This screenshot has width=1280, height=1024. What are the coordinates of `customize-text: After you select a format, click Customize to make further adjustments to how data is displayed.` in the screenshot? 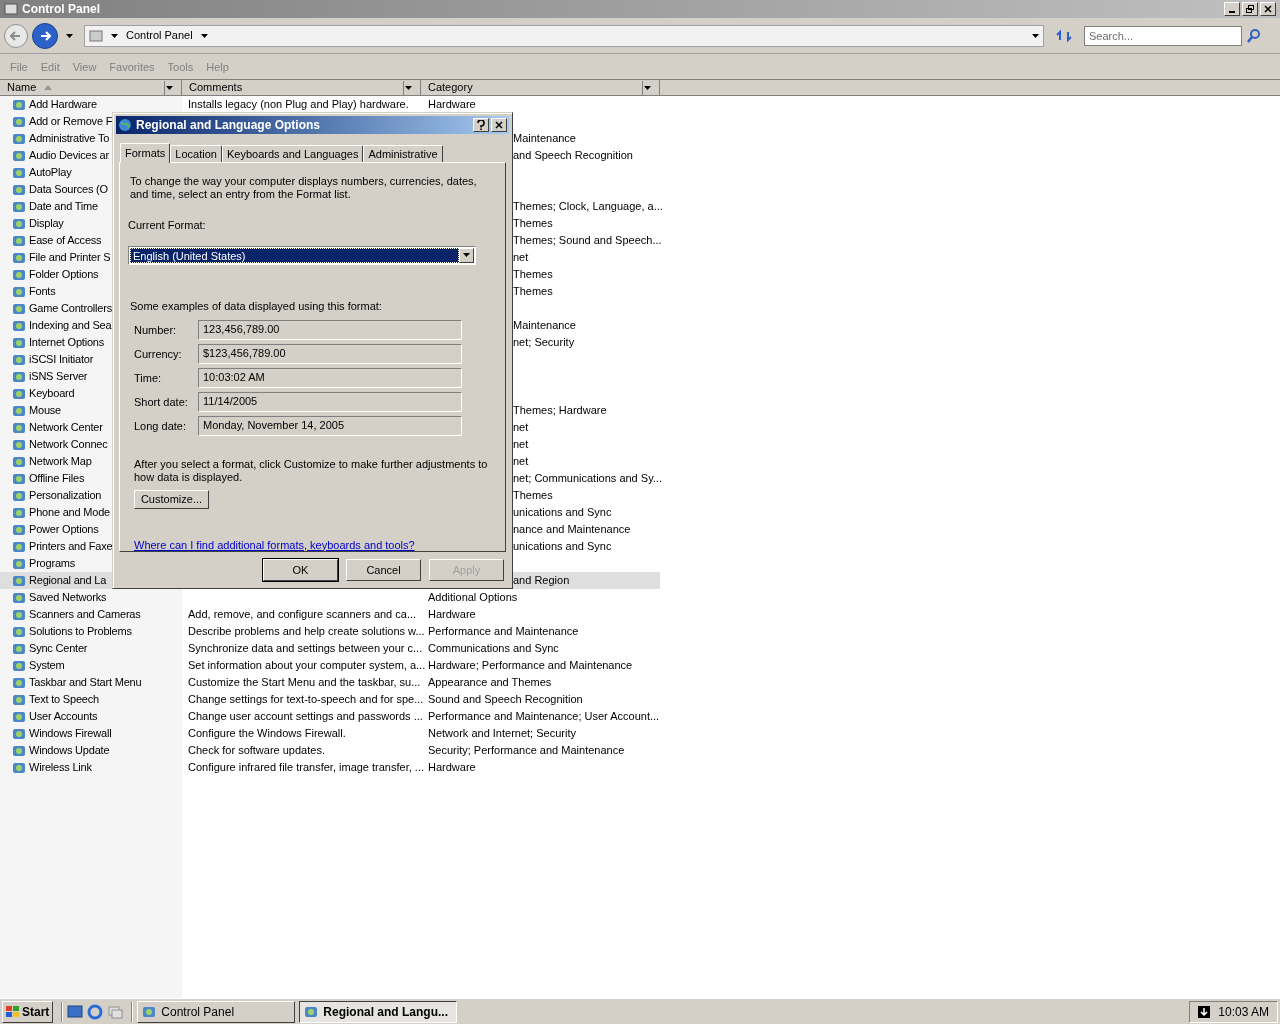 It's located at (311, 471).